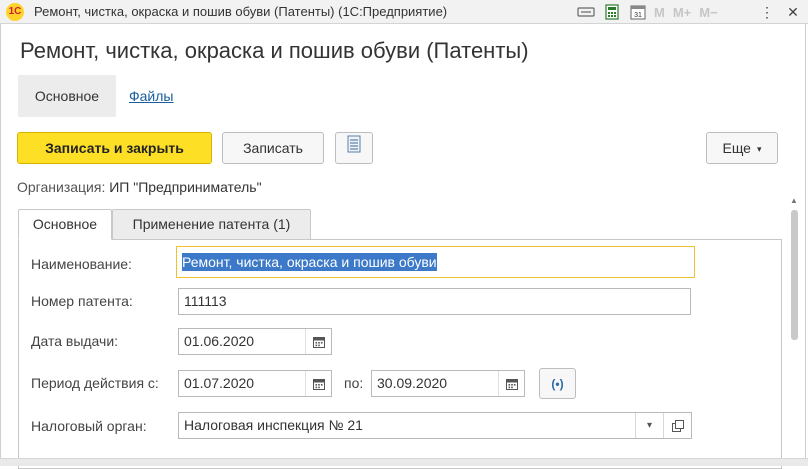 The width and height of the screenshot is (808, 469). What do you see at coordinates (273, 425) in the screenshot?
I see `tax-office-value: Налоговая инспекция № 21` at bounding box center [273, 425].